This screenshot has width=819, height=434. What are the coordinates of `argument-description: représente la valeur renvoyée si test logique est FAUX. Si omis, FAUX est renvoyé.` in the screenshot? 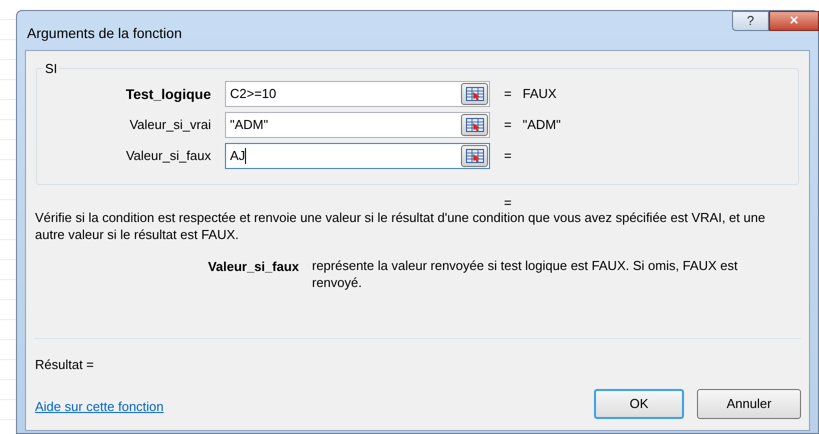 It's located at (525, 274).